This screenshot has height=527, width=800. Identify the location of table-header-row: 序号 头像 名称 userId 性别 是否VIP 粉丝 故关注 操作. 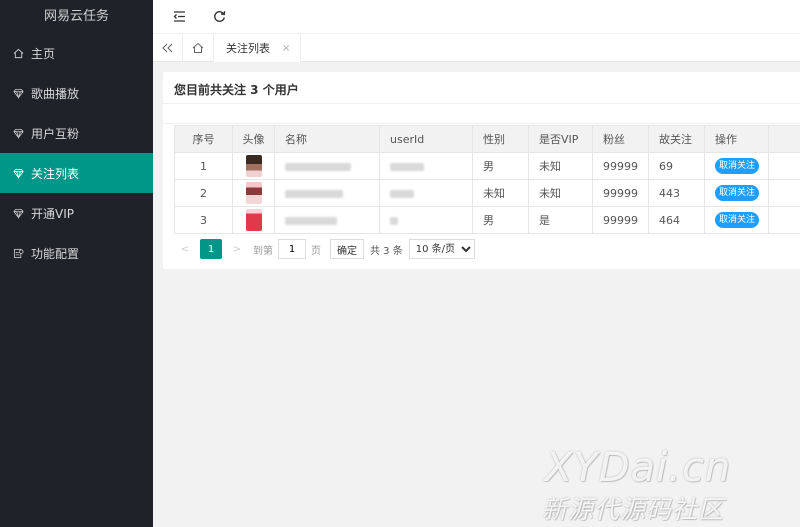
(487, 139).